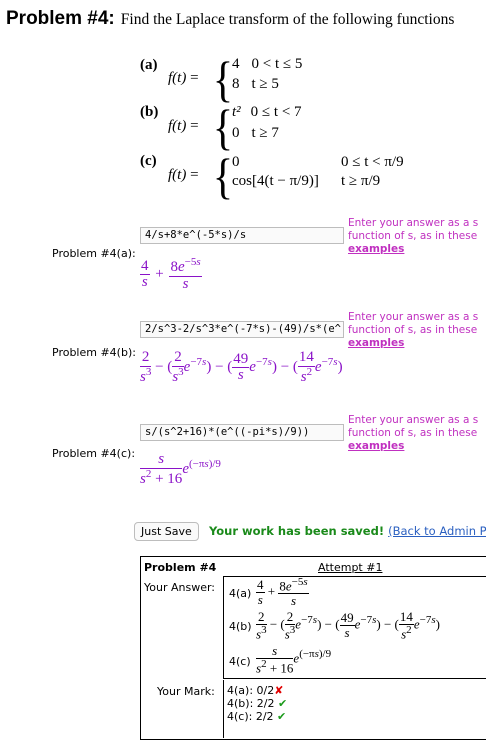 The width and height of the screenshot is (486, 740). I want to click on part-c-case-1-cond: 0 ≤ t < π/9, so click(372, 162).